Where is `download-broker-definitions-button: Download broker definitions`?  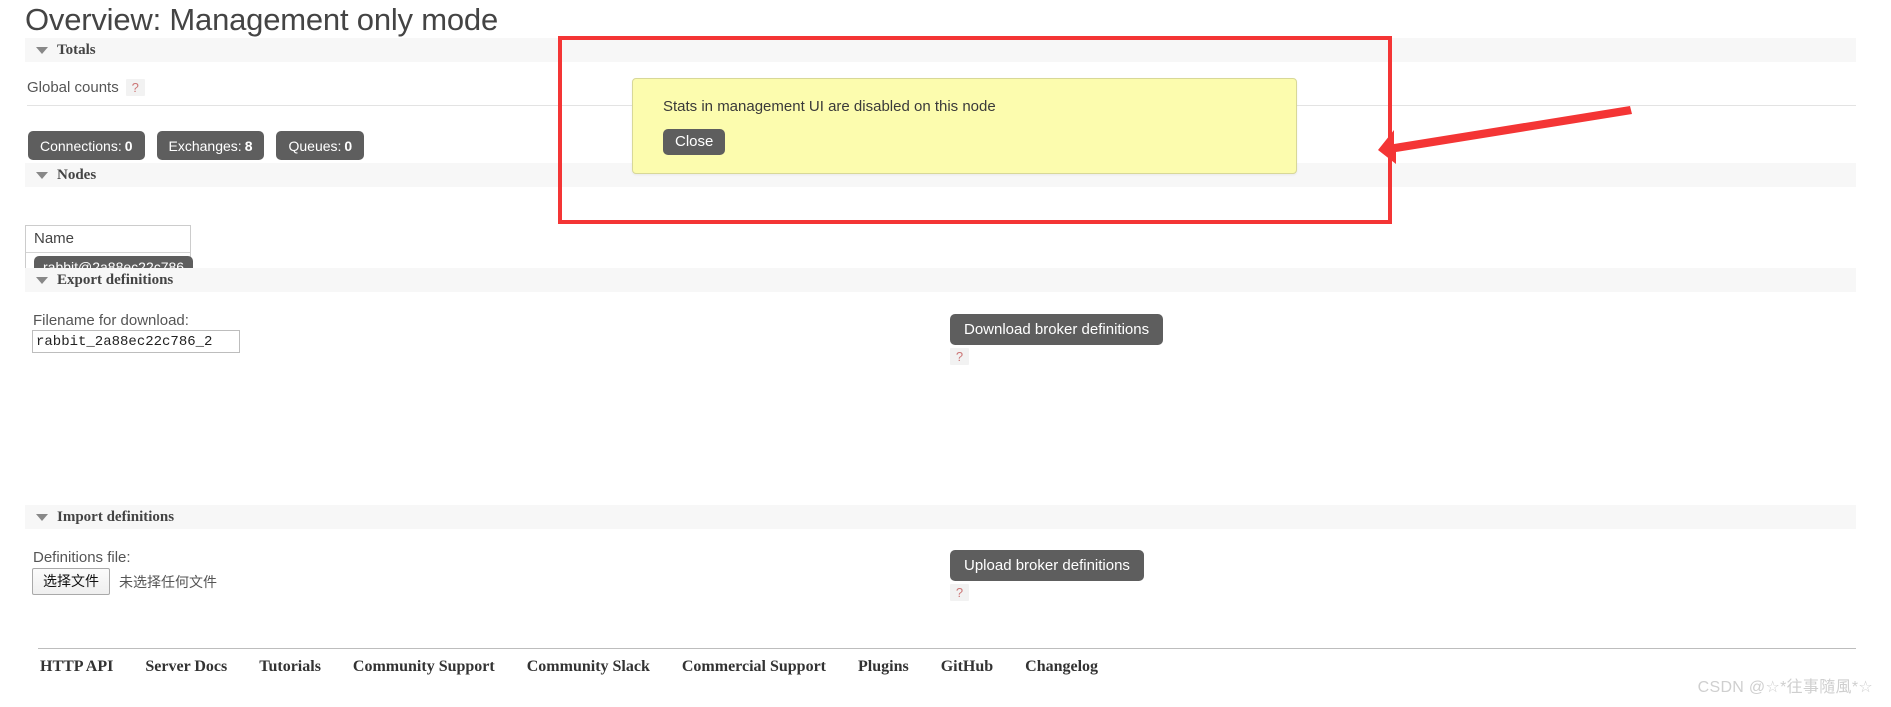
download-broker-definitions-button: Download broker definitions is located at coordinates (1057, 329).